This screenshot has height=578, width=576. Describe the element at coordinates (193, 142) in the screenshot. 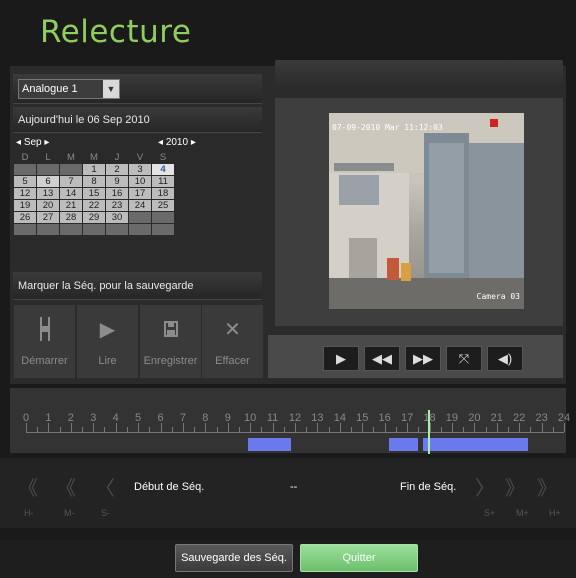

I see `next-year-icon: ▸` at that location.